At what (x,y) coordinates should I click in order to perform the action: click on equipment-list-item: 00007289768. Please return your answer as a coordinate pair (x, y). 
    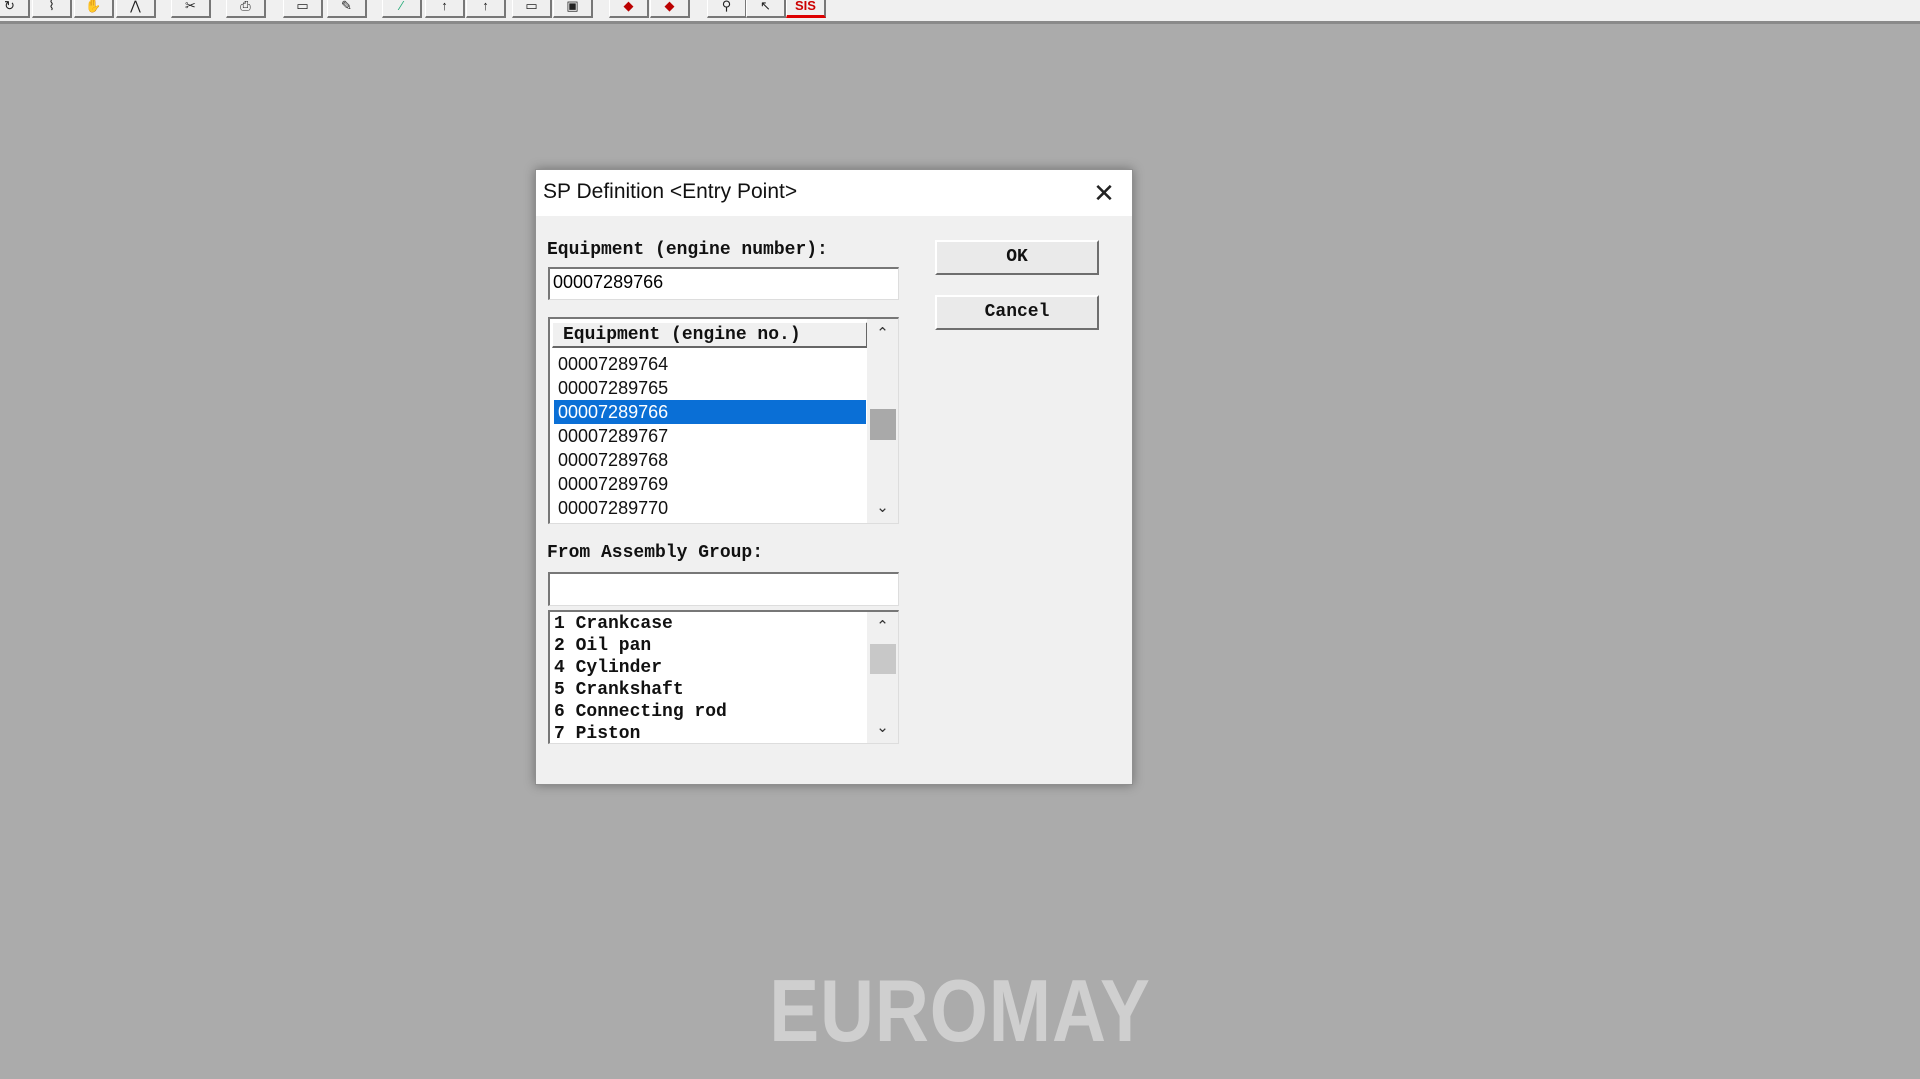
    Looking at the image, I should click on (710, 460).